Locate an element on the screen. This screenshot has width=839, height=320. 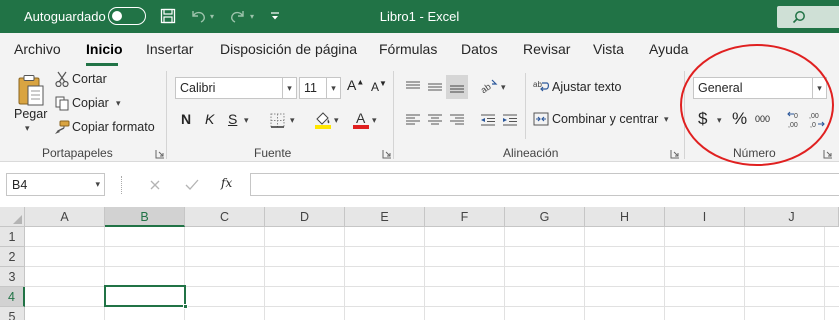
tab-inicio: Inicio is located at coordinates (104, 49).